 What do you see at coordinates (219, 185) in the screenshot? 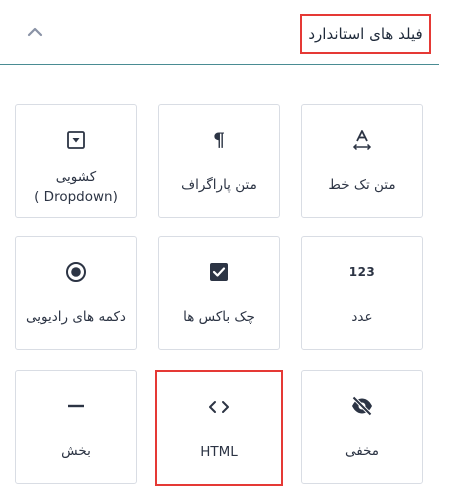
I see `field-label: متن پاراگراف` at bounding box center [219, 185].